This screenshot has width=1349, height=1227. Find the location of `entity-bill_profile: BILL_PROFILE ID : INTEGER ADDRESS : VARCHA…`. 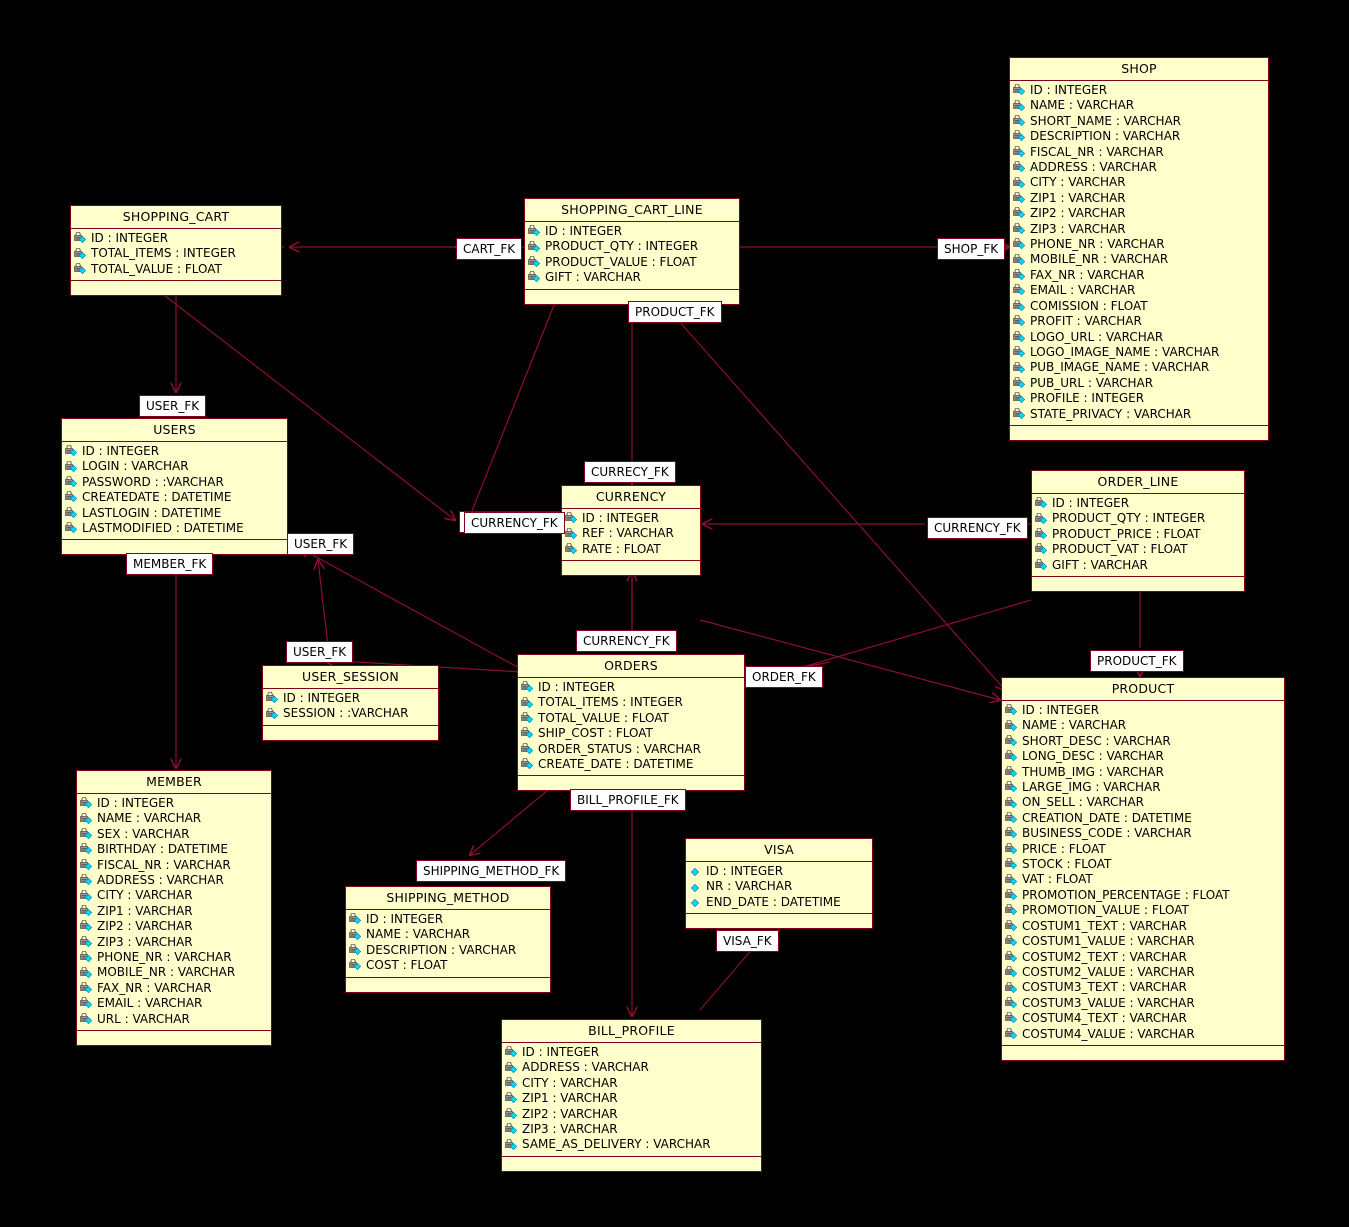

entity-bill_profile: BILL_PROFILE ID : INTEGER ADDRESS : VARCHA… is located at coordinates (631, 1095).